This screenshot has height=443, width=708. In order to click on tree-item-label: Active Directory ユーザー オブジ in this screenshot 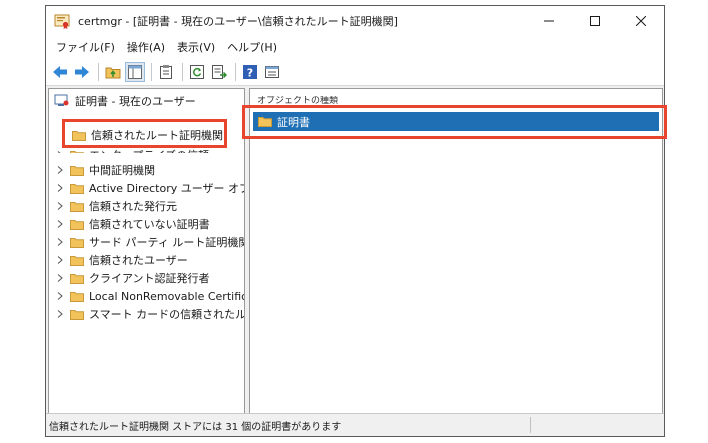, I will do `click(167, 188)`.